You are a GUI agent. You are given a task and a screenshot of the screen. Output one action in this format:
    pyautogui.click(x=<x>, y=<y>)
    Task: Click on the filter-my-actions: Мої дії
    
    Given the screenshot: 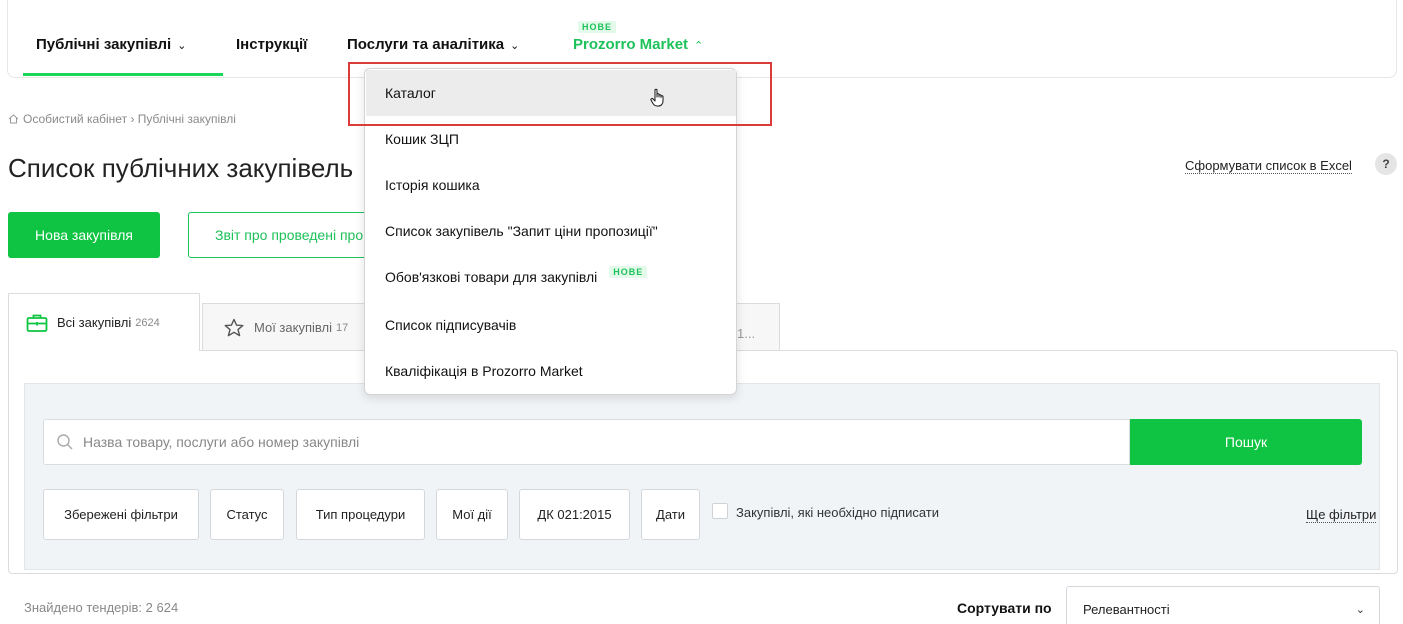 What is the action you would take?
    pyautogui.click(x=472, y=514)
    